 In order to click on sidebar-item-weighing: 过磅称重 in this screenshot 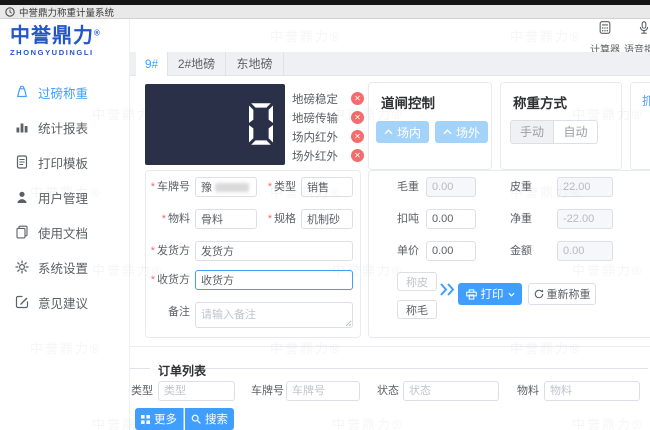, I will do `click(65, 92)`.